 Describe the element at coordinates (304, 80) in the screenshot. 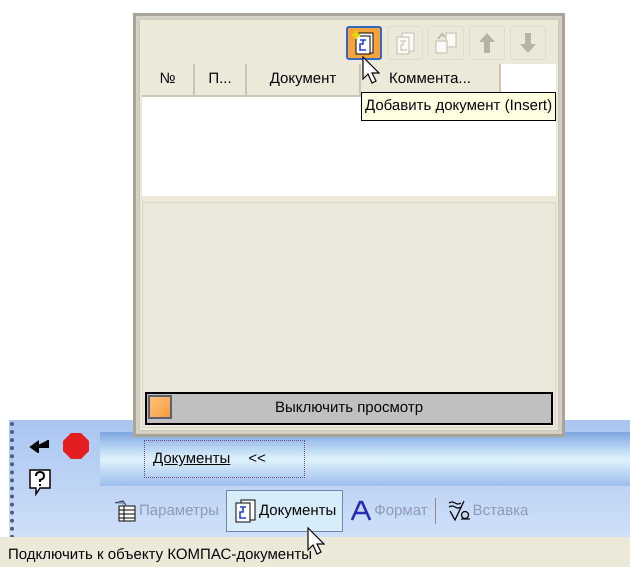

I see `column-header: Документ` at that location.